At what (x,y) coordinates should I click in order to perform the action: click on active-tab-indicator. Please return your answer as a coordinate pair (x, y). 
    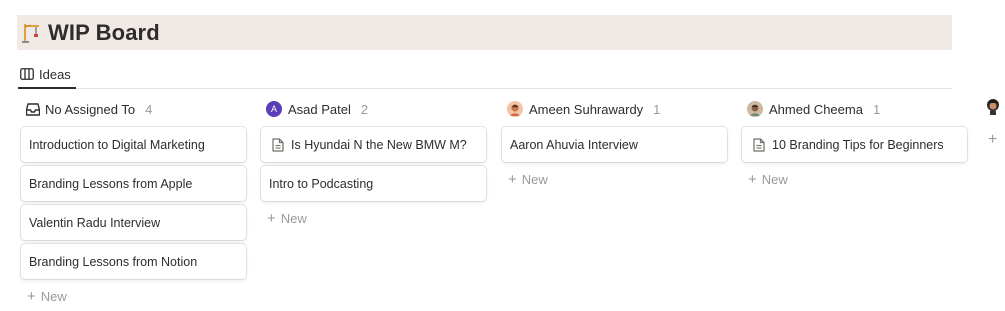
    Looking at the image, I should click on (47, 88).